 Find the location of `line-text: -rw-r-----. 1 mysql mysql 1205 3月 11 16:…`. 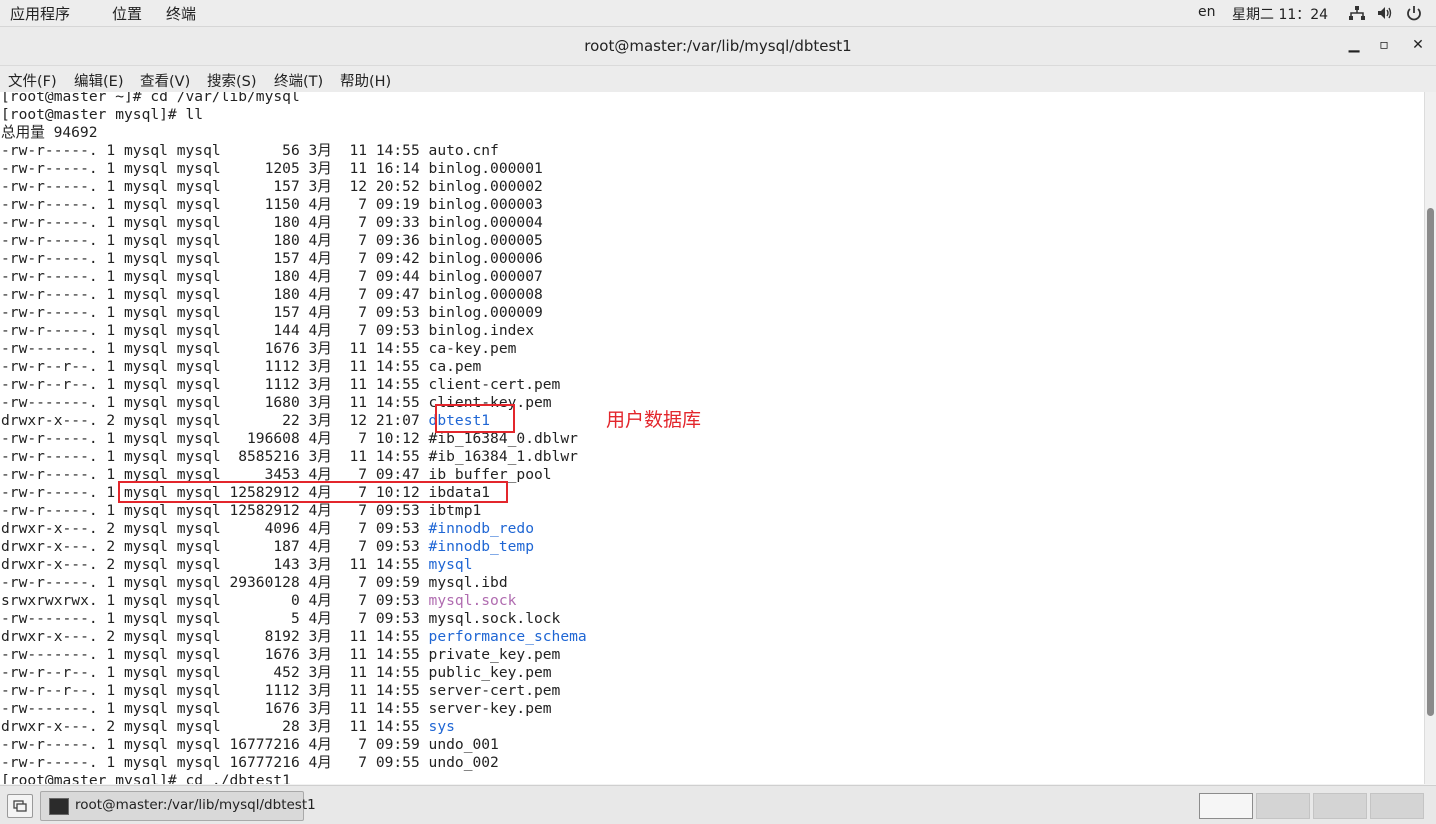

line-text: -rw-r-----. 1 mysql mysql 1205 3月 11 16:… is located at coordinates (215, 168).